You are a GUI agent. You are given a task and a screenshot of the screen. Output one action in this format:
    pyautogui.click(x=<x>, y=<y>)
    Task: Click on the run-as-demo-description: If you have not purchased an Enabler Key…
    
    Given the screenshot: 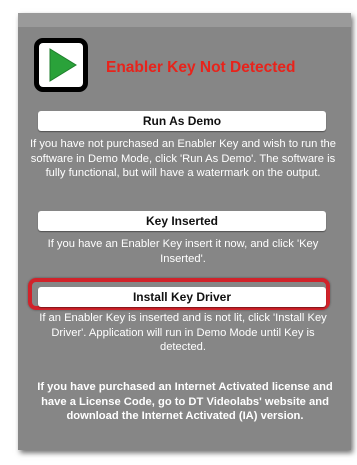 What is the action you would take?
    pyautogui.click(x=183, y=158)
    